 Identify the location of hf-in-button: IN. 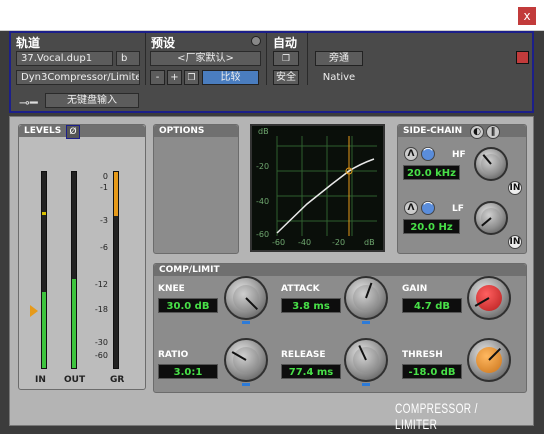
(515, 188).